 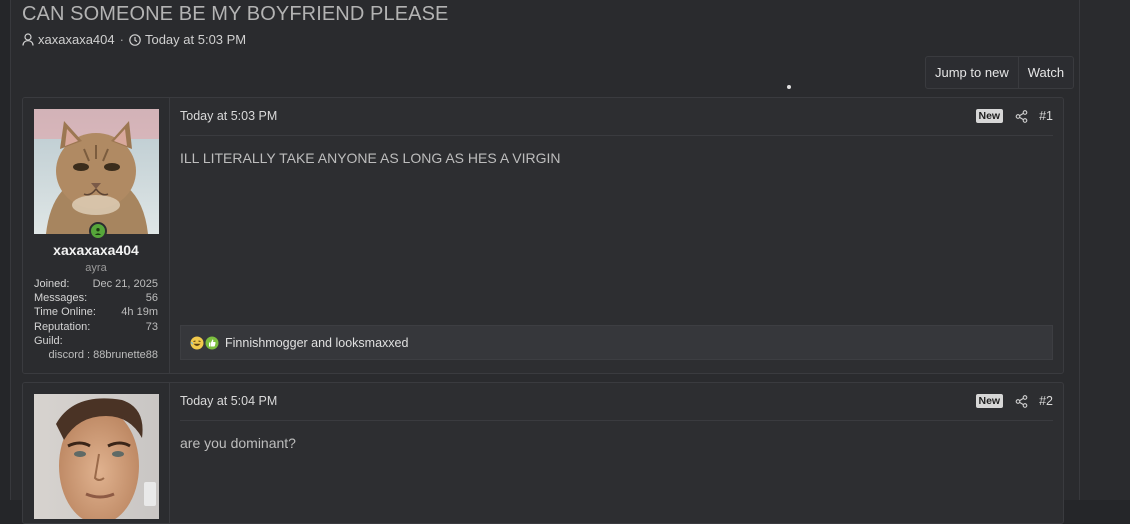 What do you see at coordinates (103, 355) in the screenshot?
I see `stat-guild-value: discord : 88brunette88` at bounding box center [103, 355].